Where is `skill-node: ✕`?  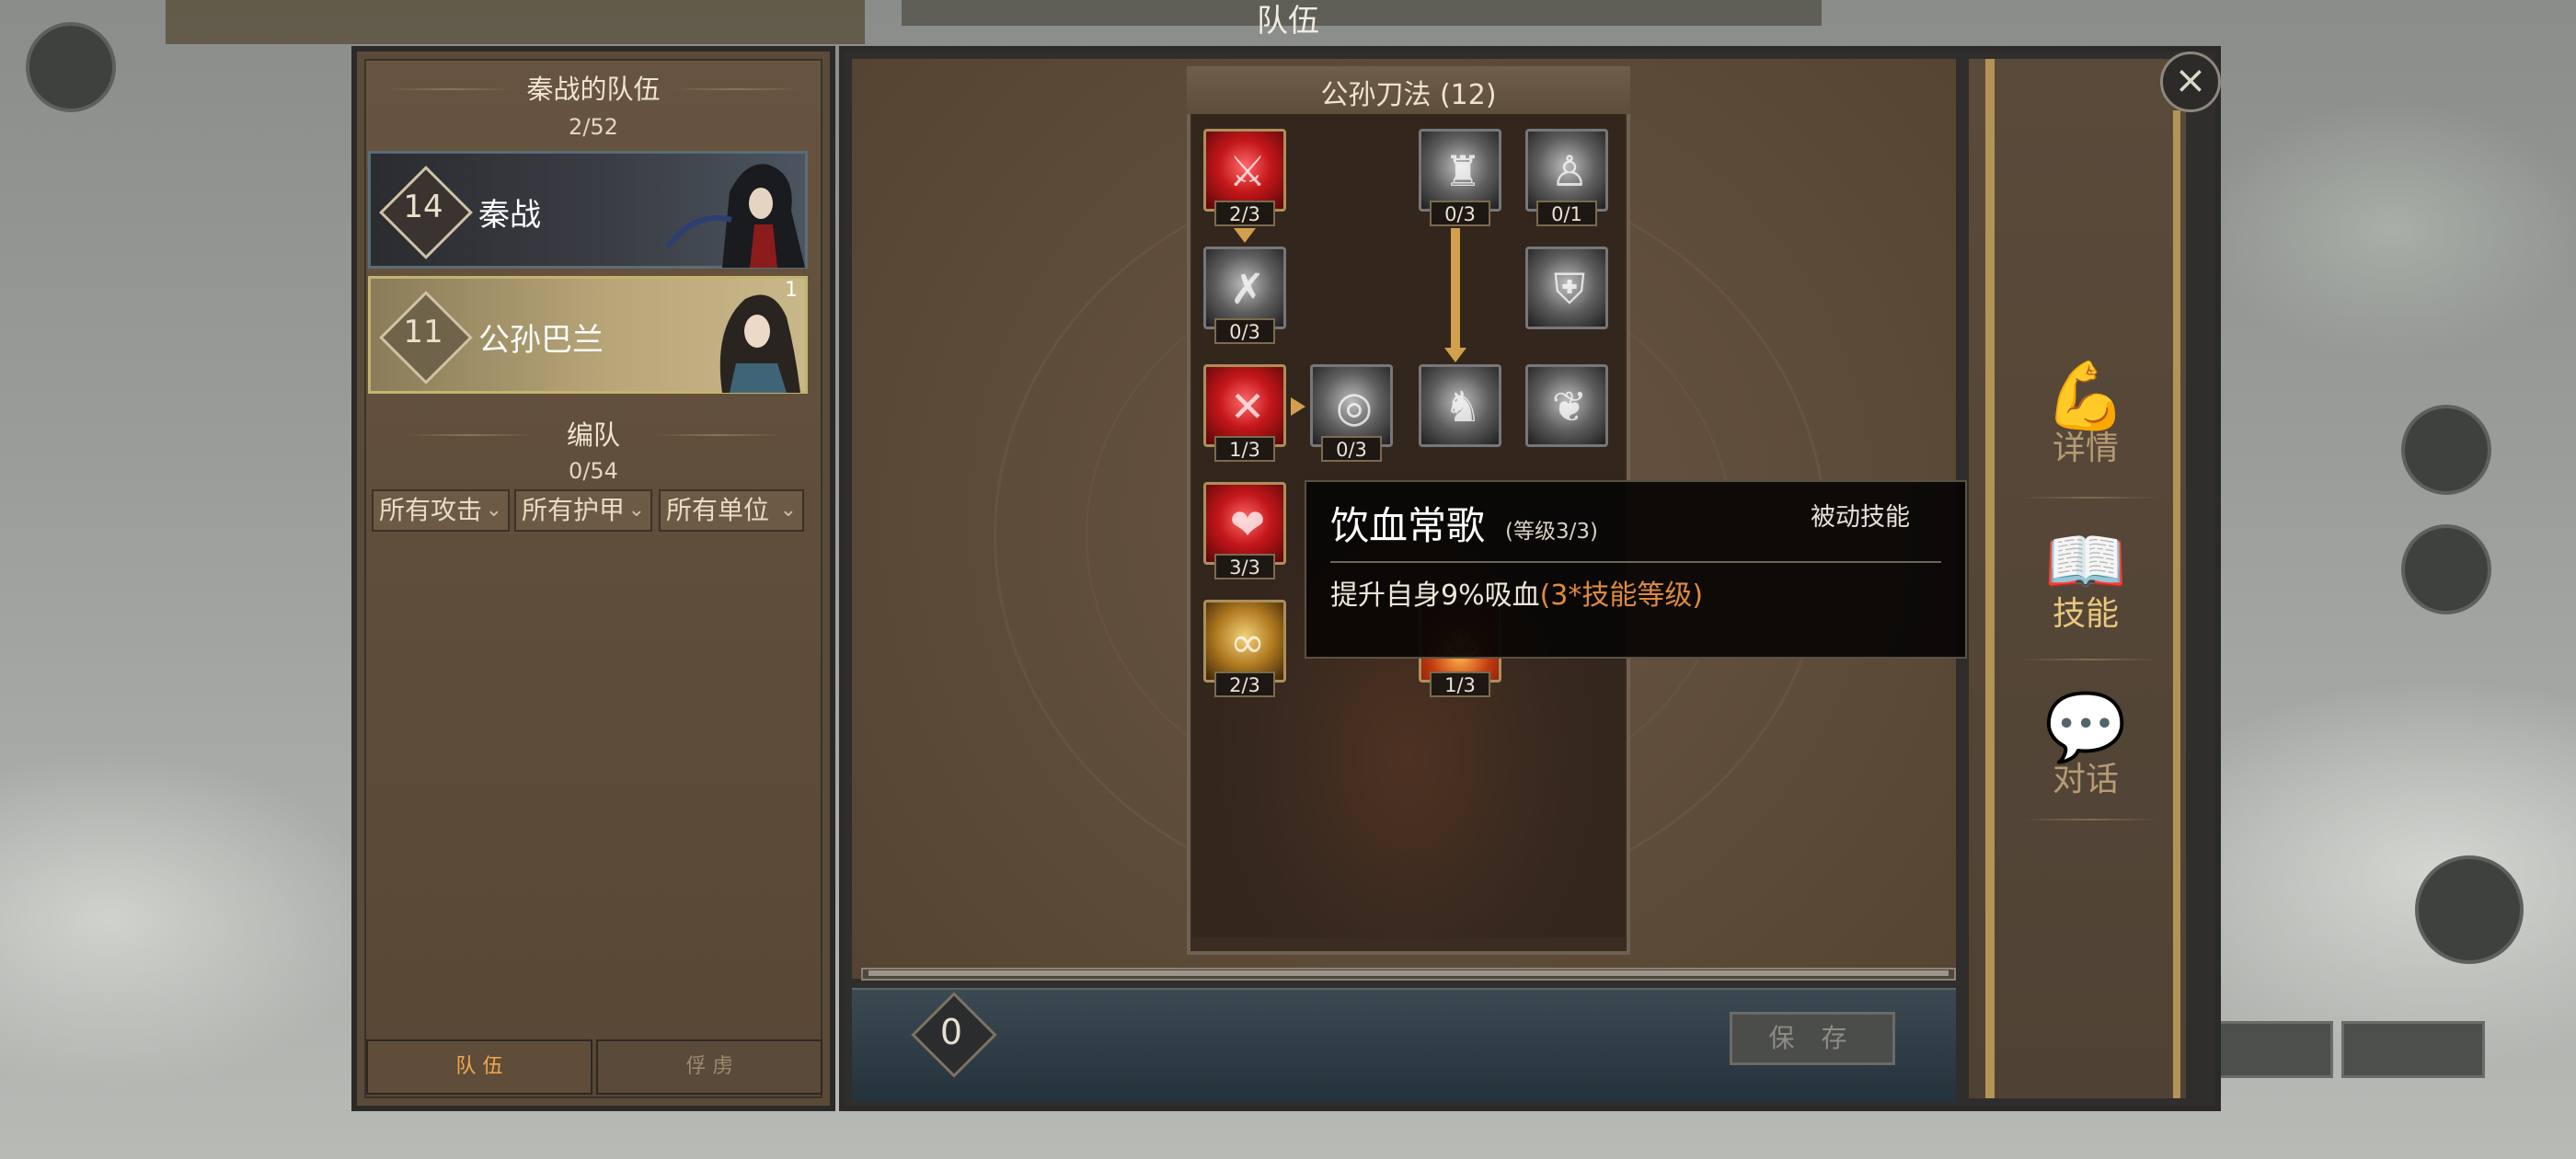
skill-node: ✕ is located at coordinates (1244, 405).